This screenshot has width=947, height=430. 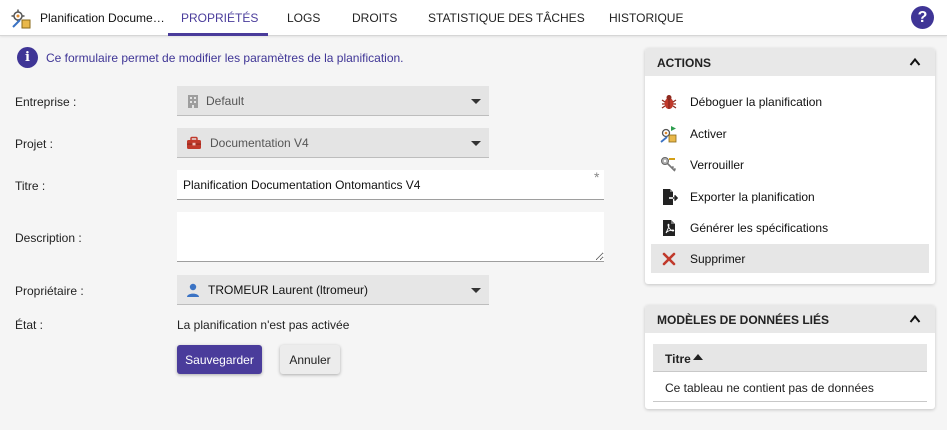 I want to click on actions-panel-title: ACTIONS, so click(x=684, y=63).